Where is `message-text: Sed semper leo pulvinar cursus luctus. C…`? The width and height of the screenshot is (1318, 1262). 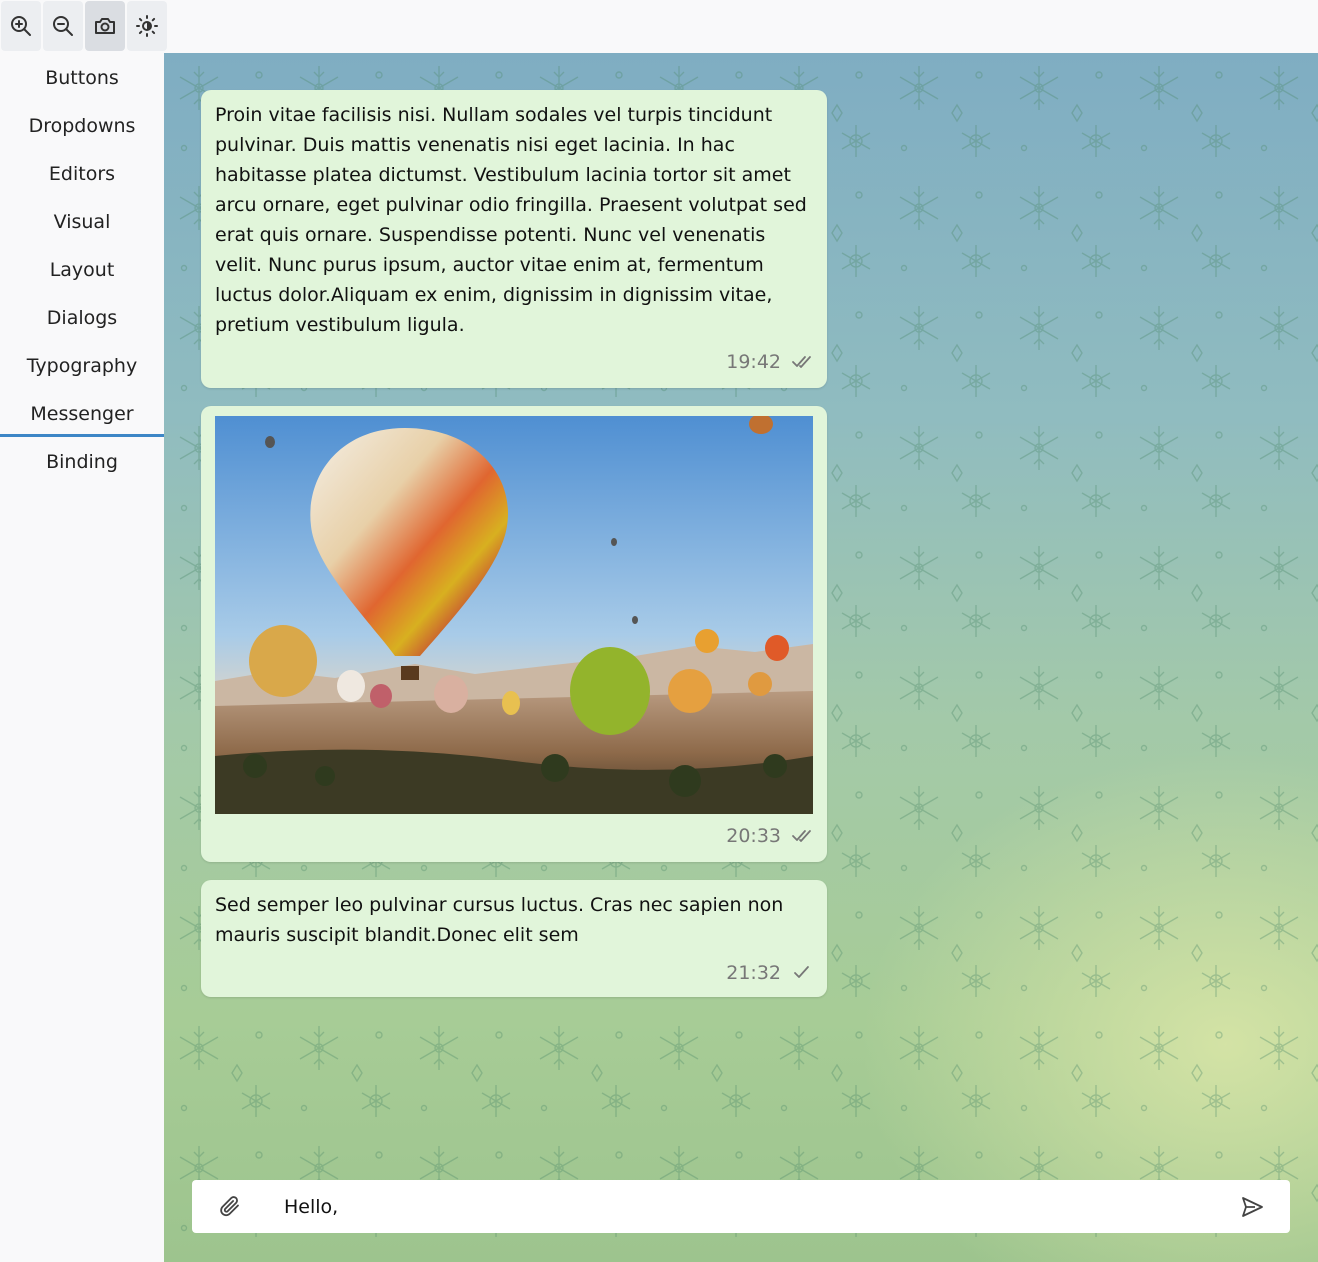
message-text: Sed semper leo pulvinar cursus luctus. C… is located at coordinates (499, 920).